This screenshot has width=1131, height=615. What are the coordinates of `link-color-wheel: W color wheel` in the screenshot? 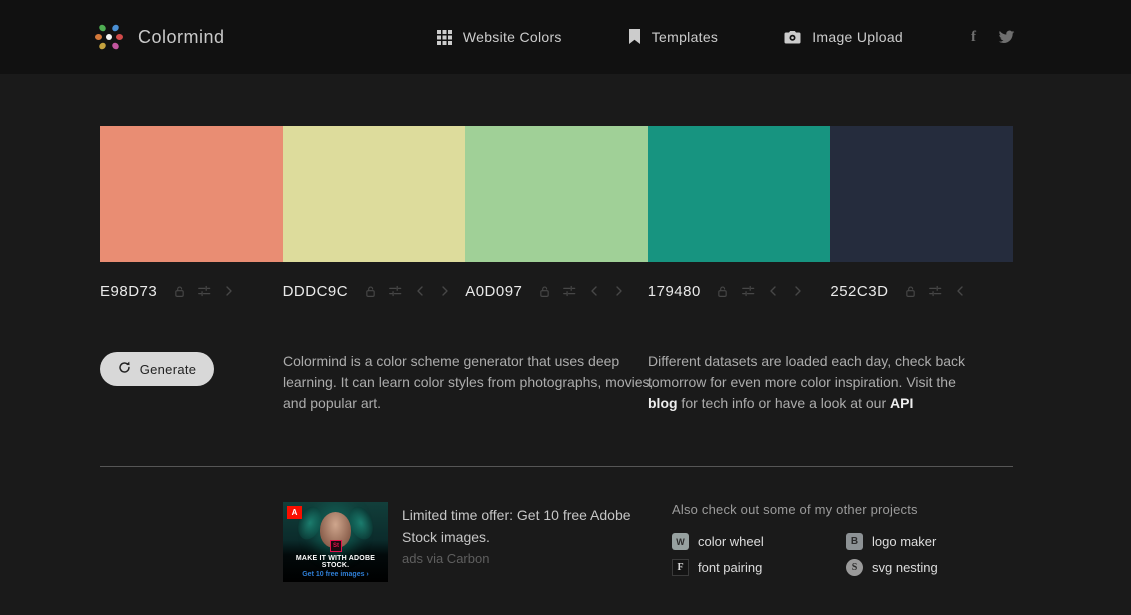 It's located at (759, 541).